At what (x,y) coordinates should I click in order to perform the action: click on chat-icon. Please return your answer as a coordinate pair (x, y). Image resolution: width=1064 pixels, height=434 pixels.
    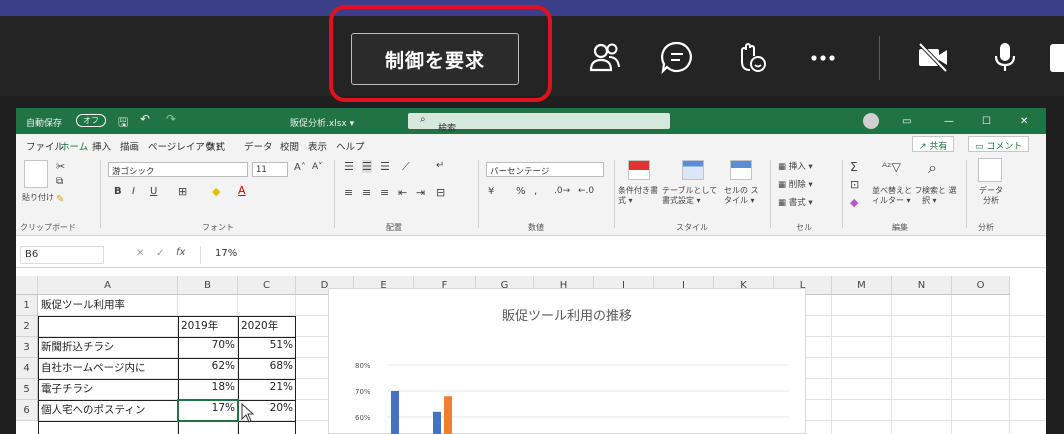
    Looking at the image, I should click on (677, 57).